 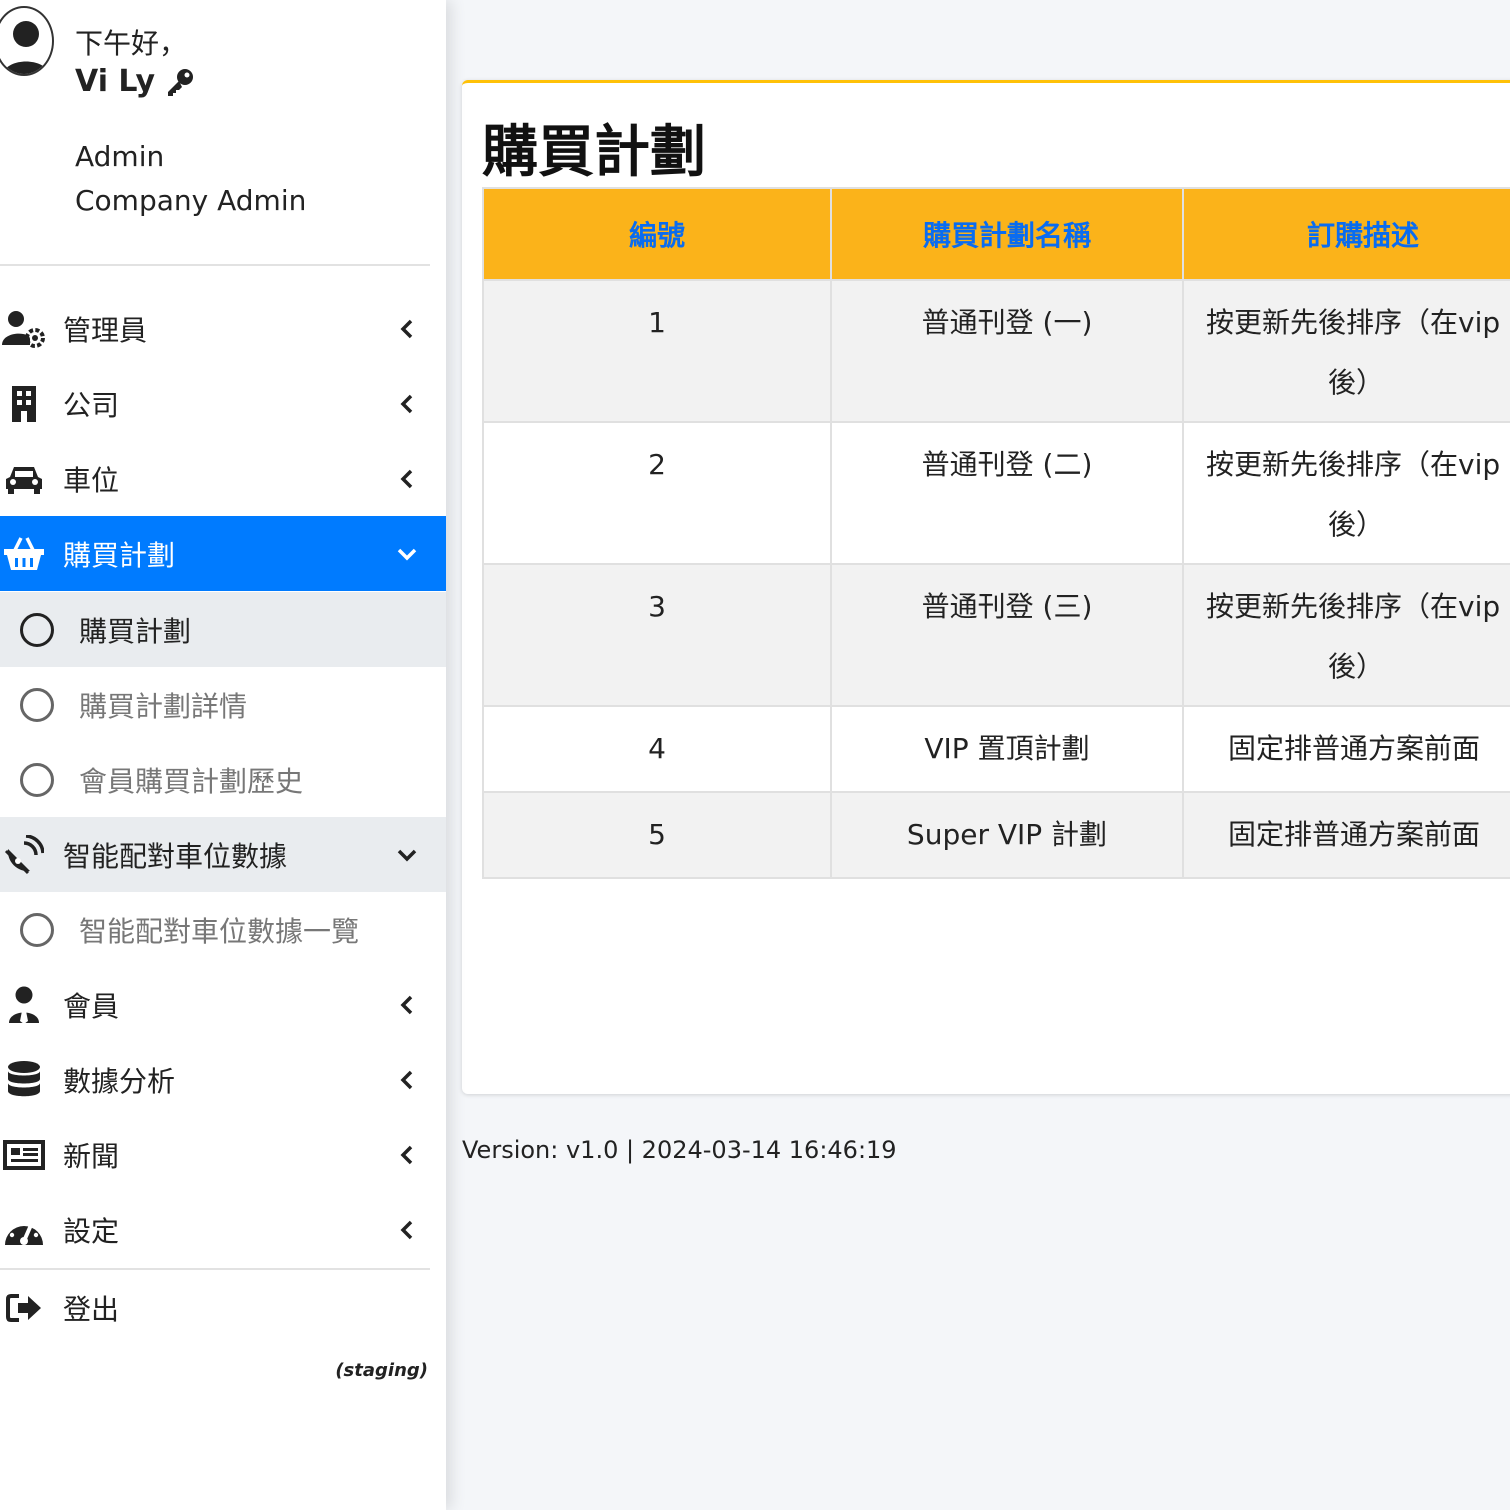 What do you see at coordinates (223, 133) in the screenshot?
I see `user-panel: 下午好， Vi Ly Admin Company Admin` at bounding box center [223, 133].